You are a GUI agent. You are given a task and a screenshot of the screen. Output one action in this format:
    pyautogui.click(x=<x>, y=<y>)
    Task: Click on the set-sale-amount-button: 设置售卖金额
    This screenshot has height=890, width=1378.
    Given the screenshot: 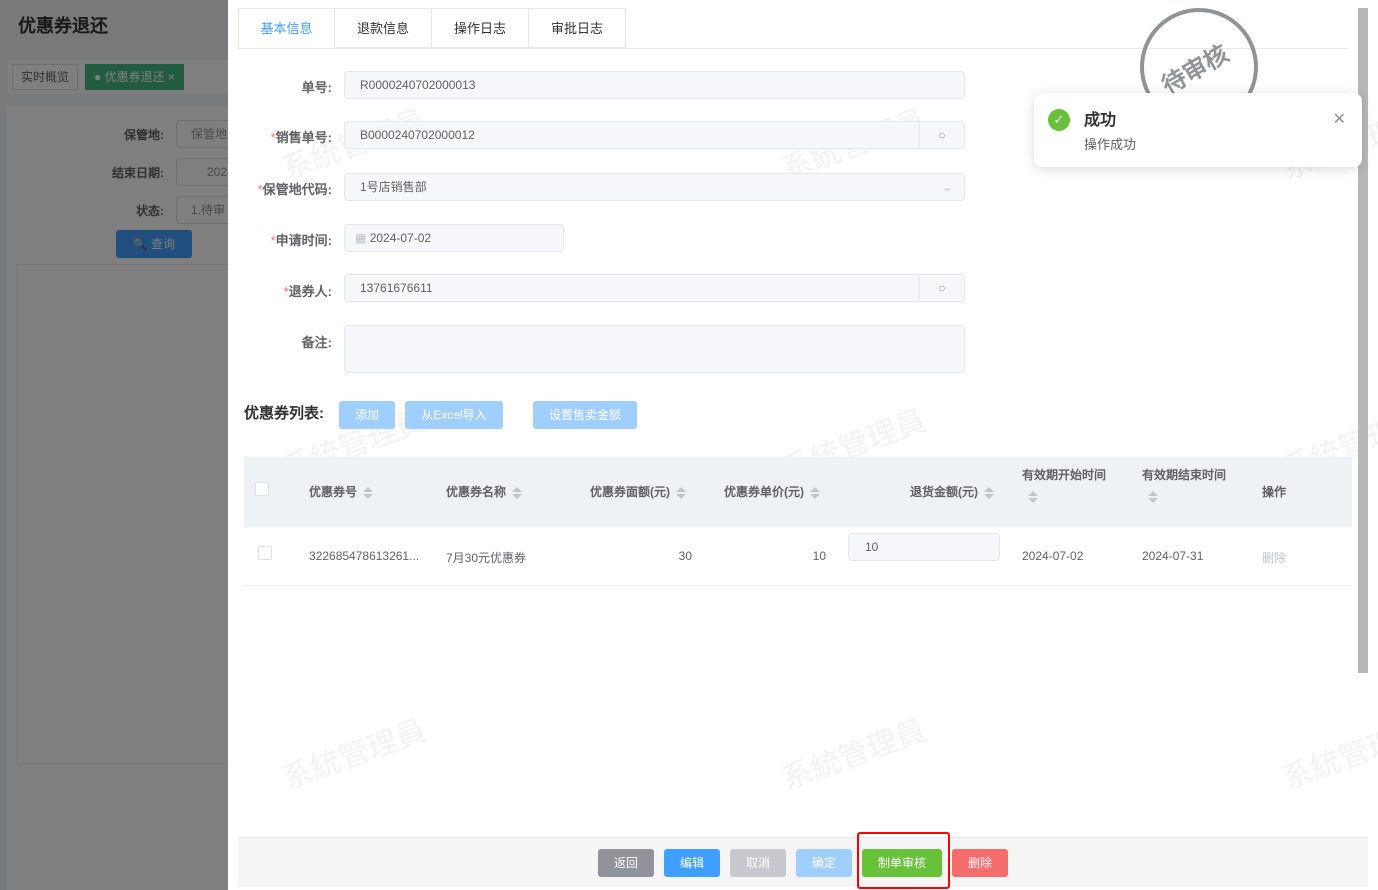 What is the action you would take?
    pyautogui.click(x=585, y=415)
    